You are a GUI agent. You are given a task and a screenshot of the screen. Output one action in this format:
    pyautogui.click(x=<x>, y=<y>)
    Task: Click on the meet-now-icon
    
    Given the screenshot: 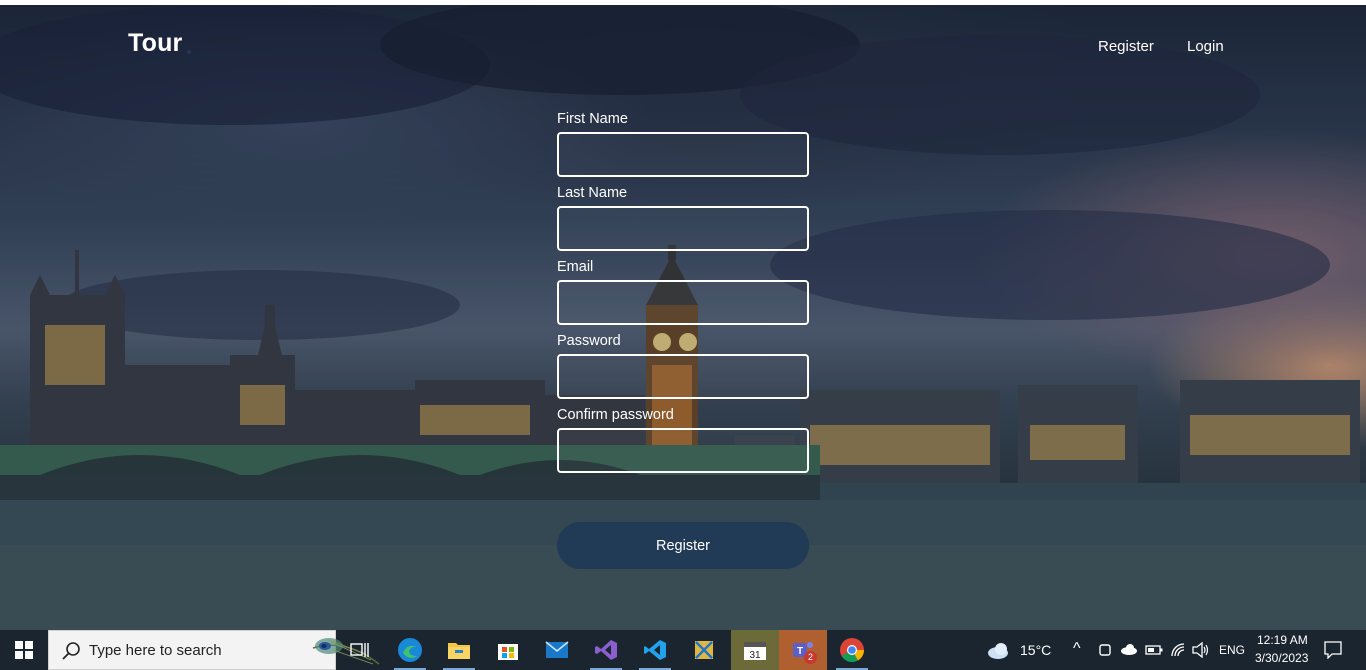 What is the action you would take?
    pyautogui.click(x=1105, y=650)
    